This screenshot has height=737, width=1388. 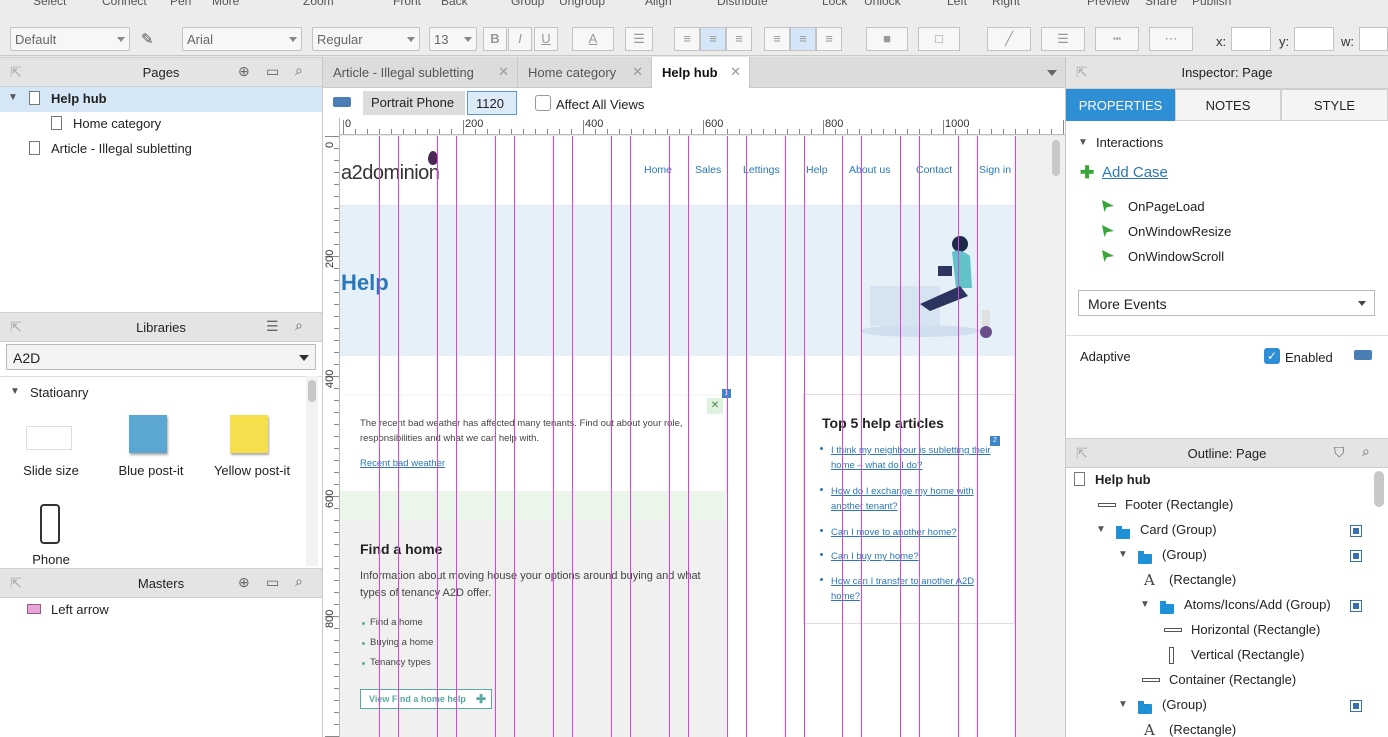 What do you see at coordinates (161, 149) in the screenshot?
I see `page-item-article: Article - Illegal subletting` at bounding box center [161, 149].